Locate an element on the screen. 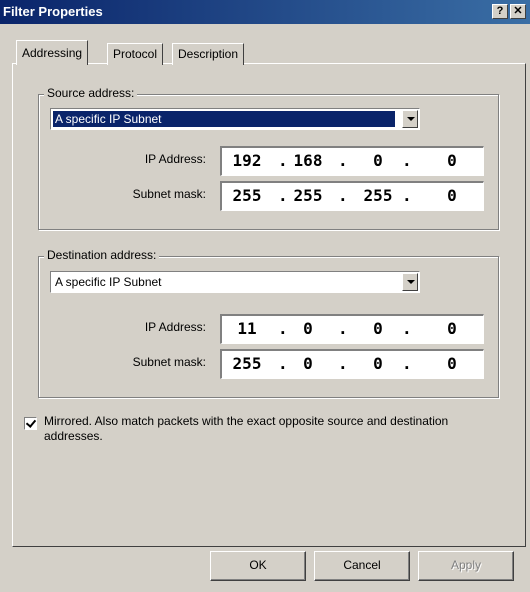  source-address-label: Source address: is located at coordinates (91, 93).